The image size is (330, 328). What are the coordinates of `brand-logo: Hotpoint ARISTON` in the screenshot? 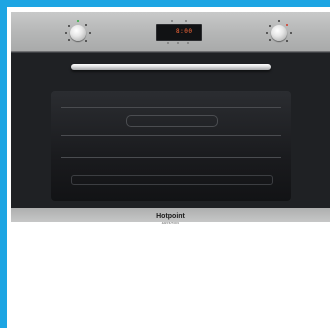 It's located at (170, 219).